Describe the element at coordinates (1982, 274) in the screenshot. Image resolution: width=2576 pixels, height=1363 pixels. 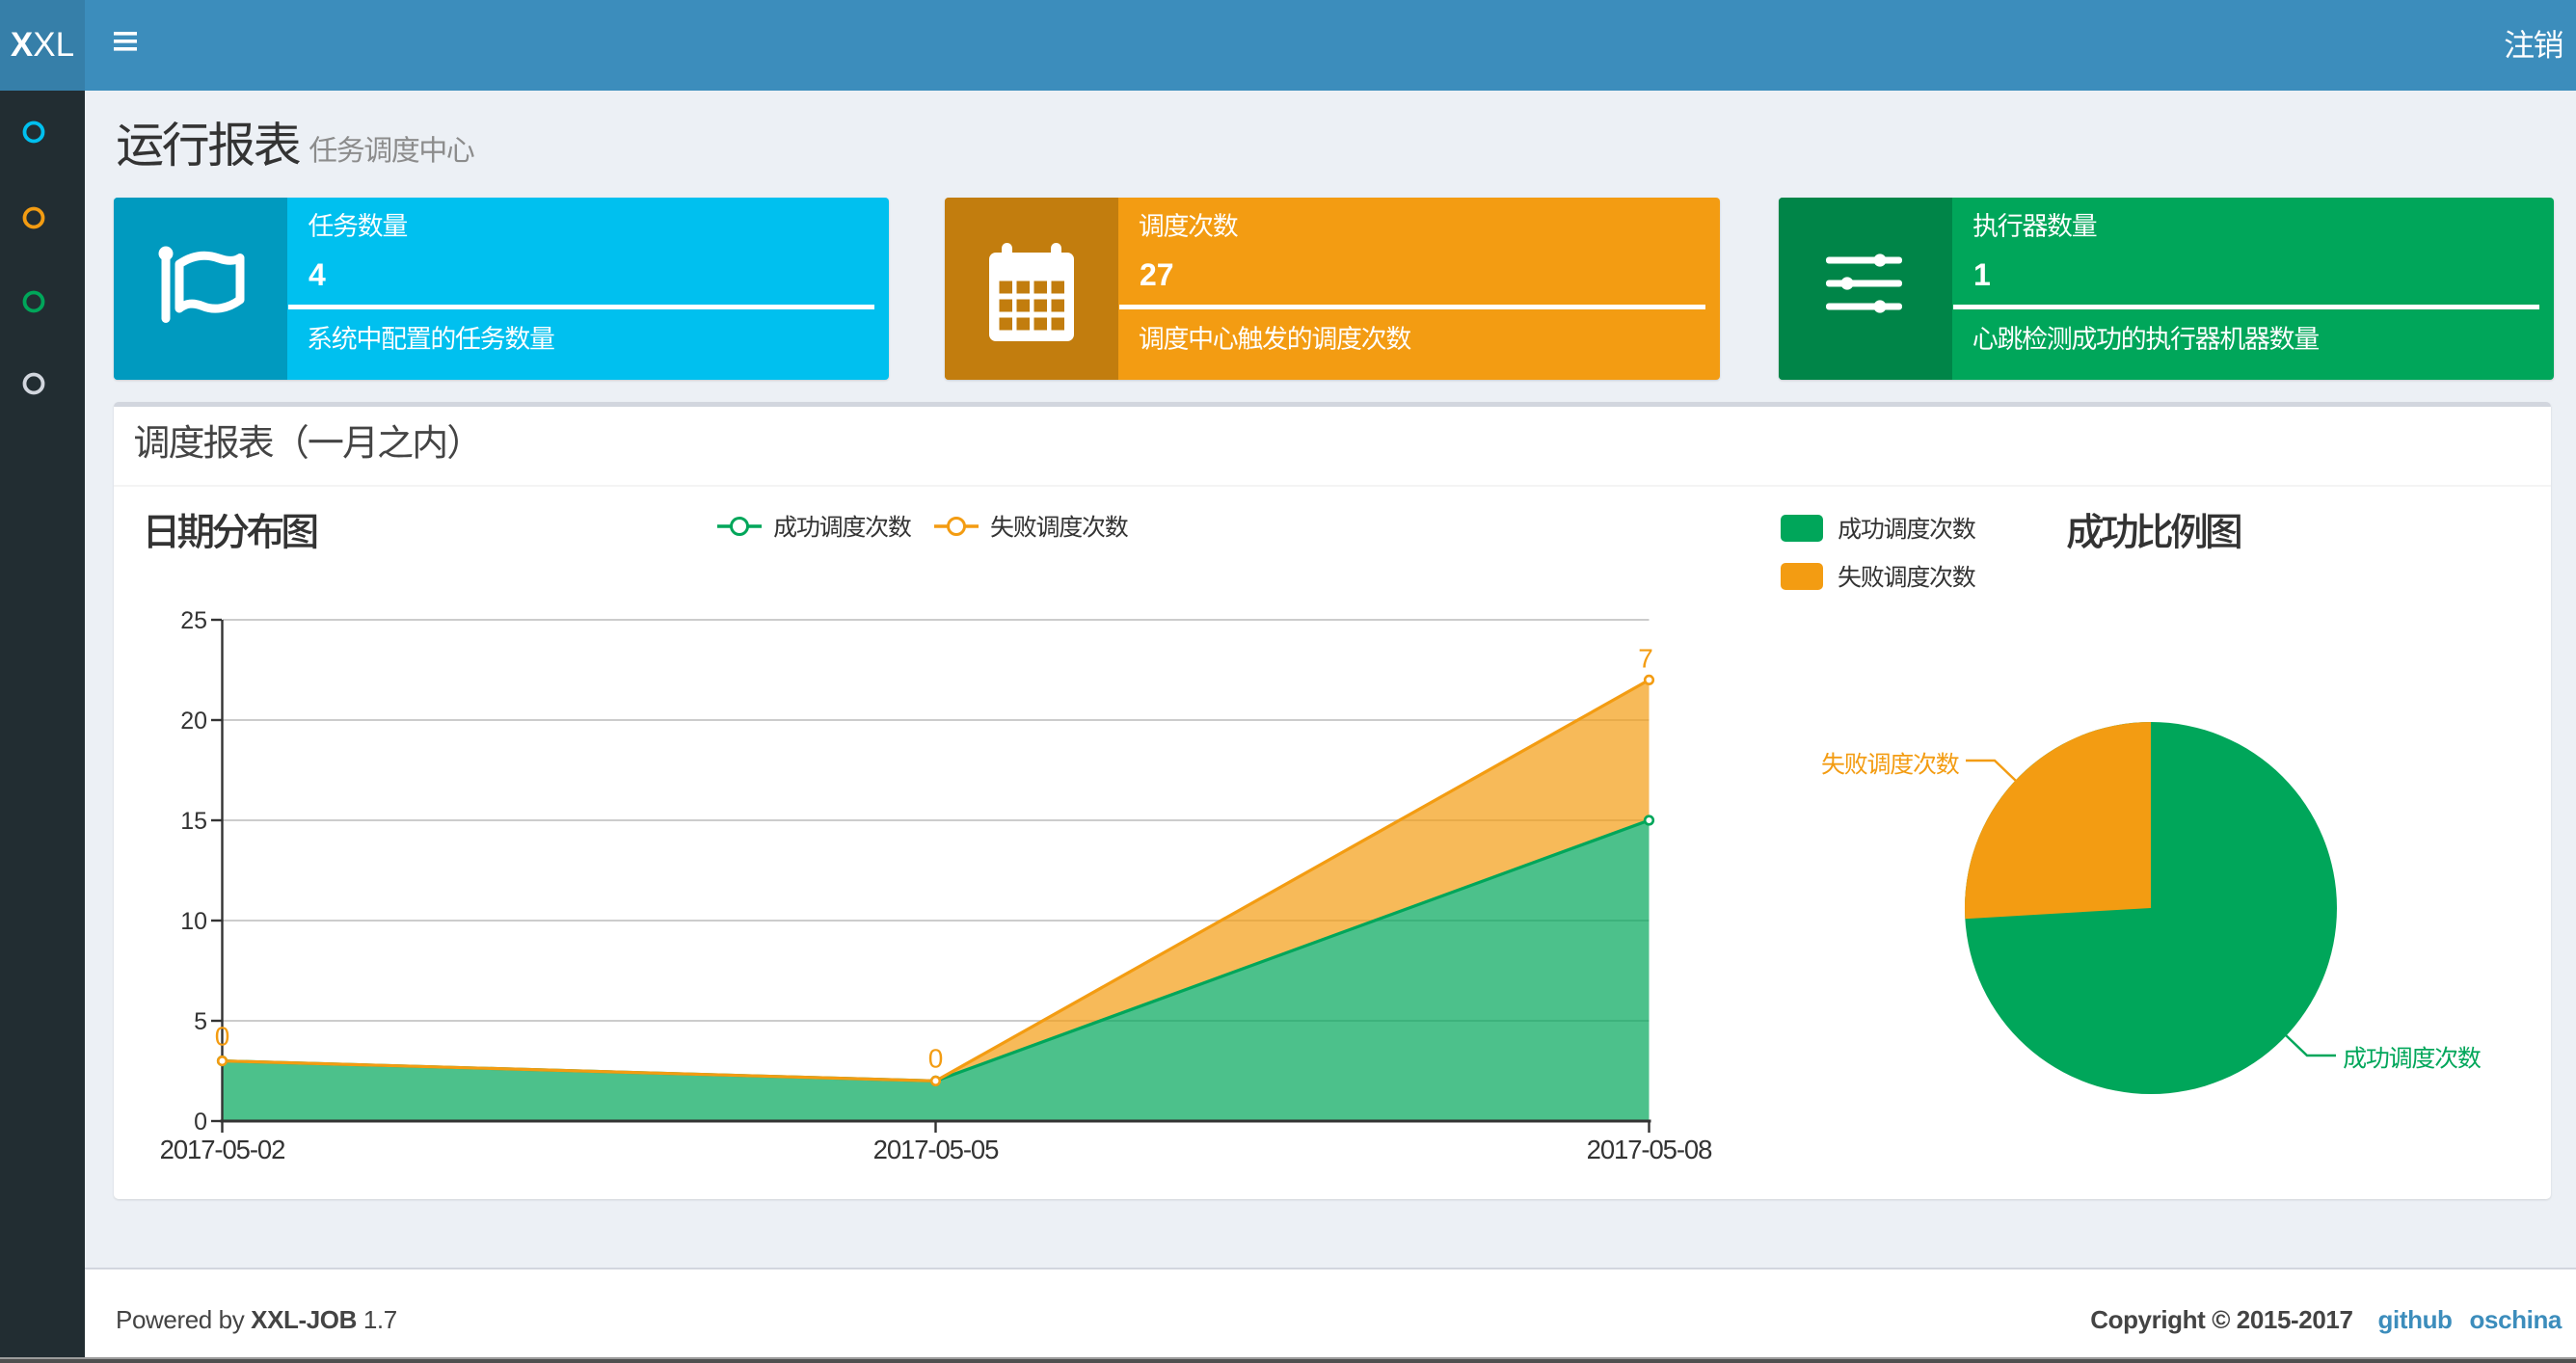
I see `svg-text: 1` at that location.